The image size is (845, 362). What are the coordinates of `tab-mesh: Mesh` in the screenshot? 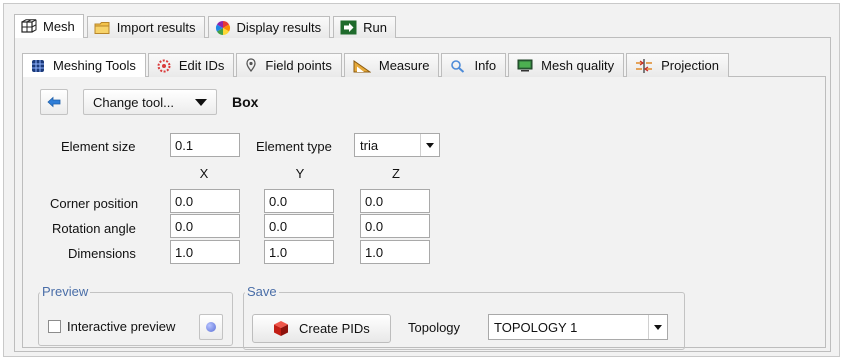 It's located at (49, 26).